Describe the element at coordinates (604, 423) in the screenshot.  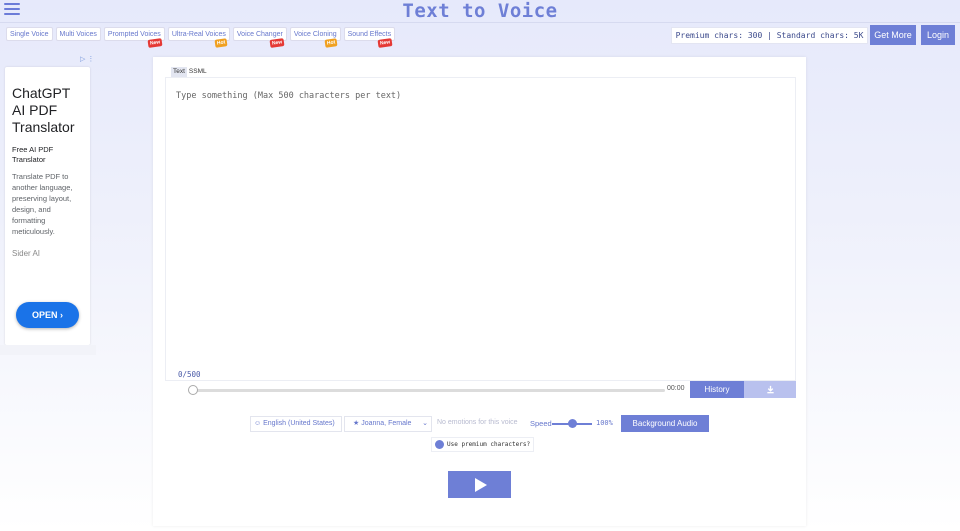
I see `speed-value: 100%` at that location.